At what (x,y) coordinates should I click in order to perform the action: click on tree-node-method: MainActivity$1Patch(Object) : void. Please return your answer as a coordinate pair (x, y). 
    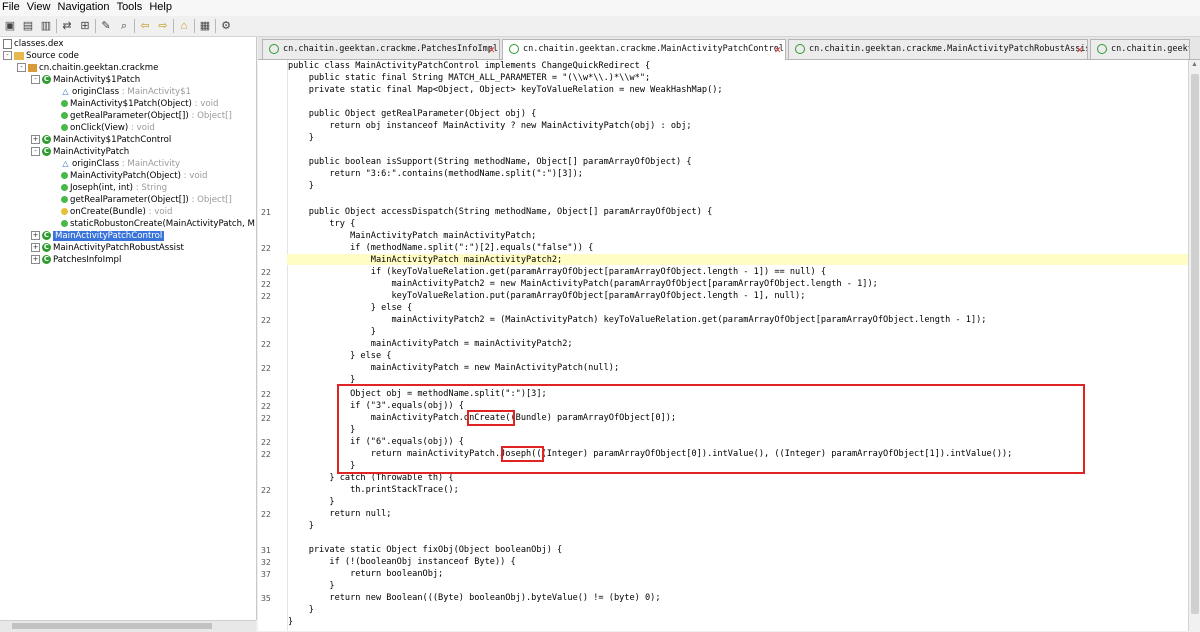
    Looking at the image, I should click on (139, 104).